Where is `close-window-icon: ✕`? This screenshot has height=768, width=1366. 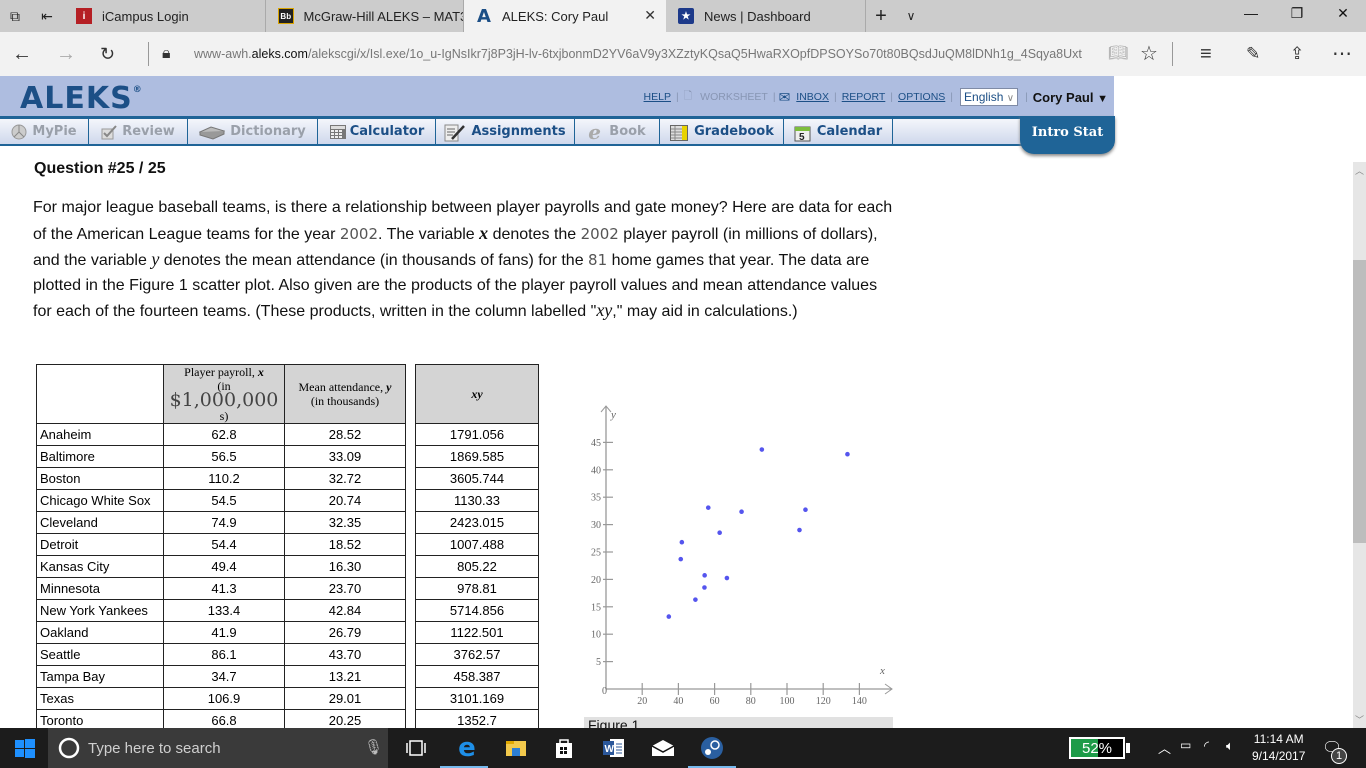 close-window-icon: ✕ is located at coordinates (1343, 16).